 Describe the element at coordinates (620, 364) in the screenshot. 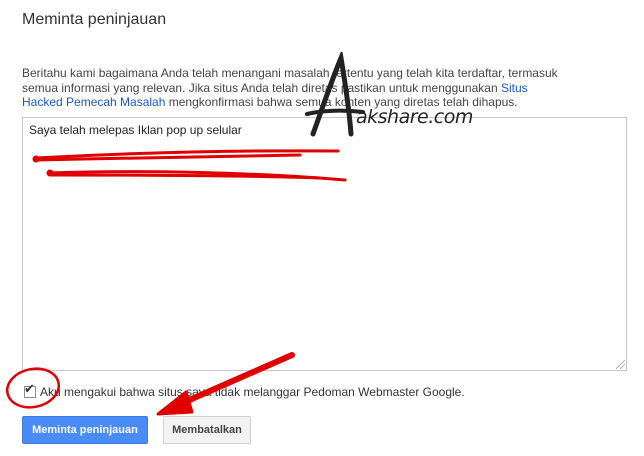

I see `resize-grip-icon` at that location.